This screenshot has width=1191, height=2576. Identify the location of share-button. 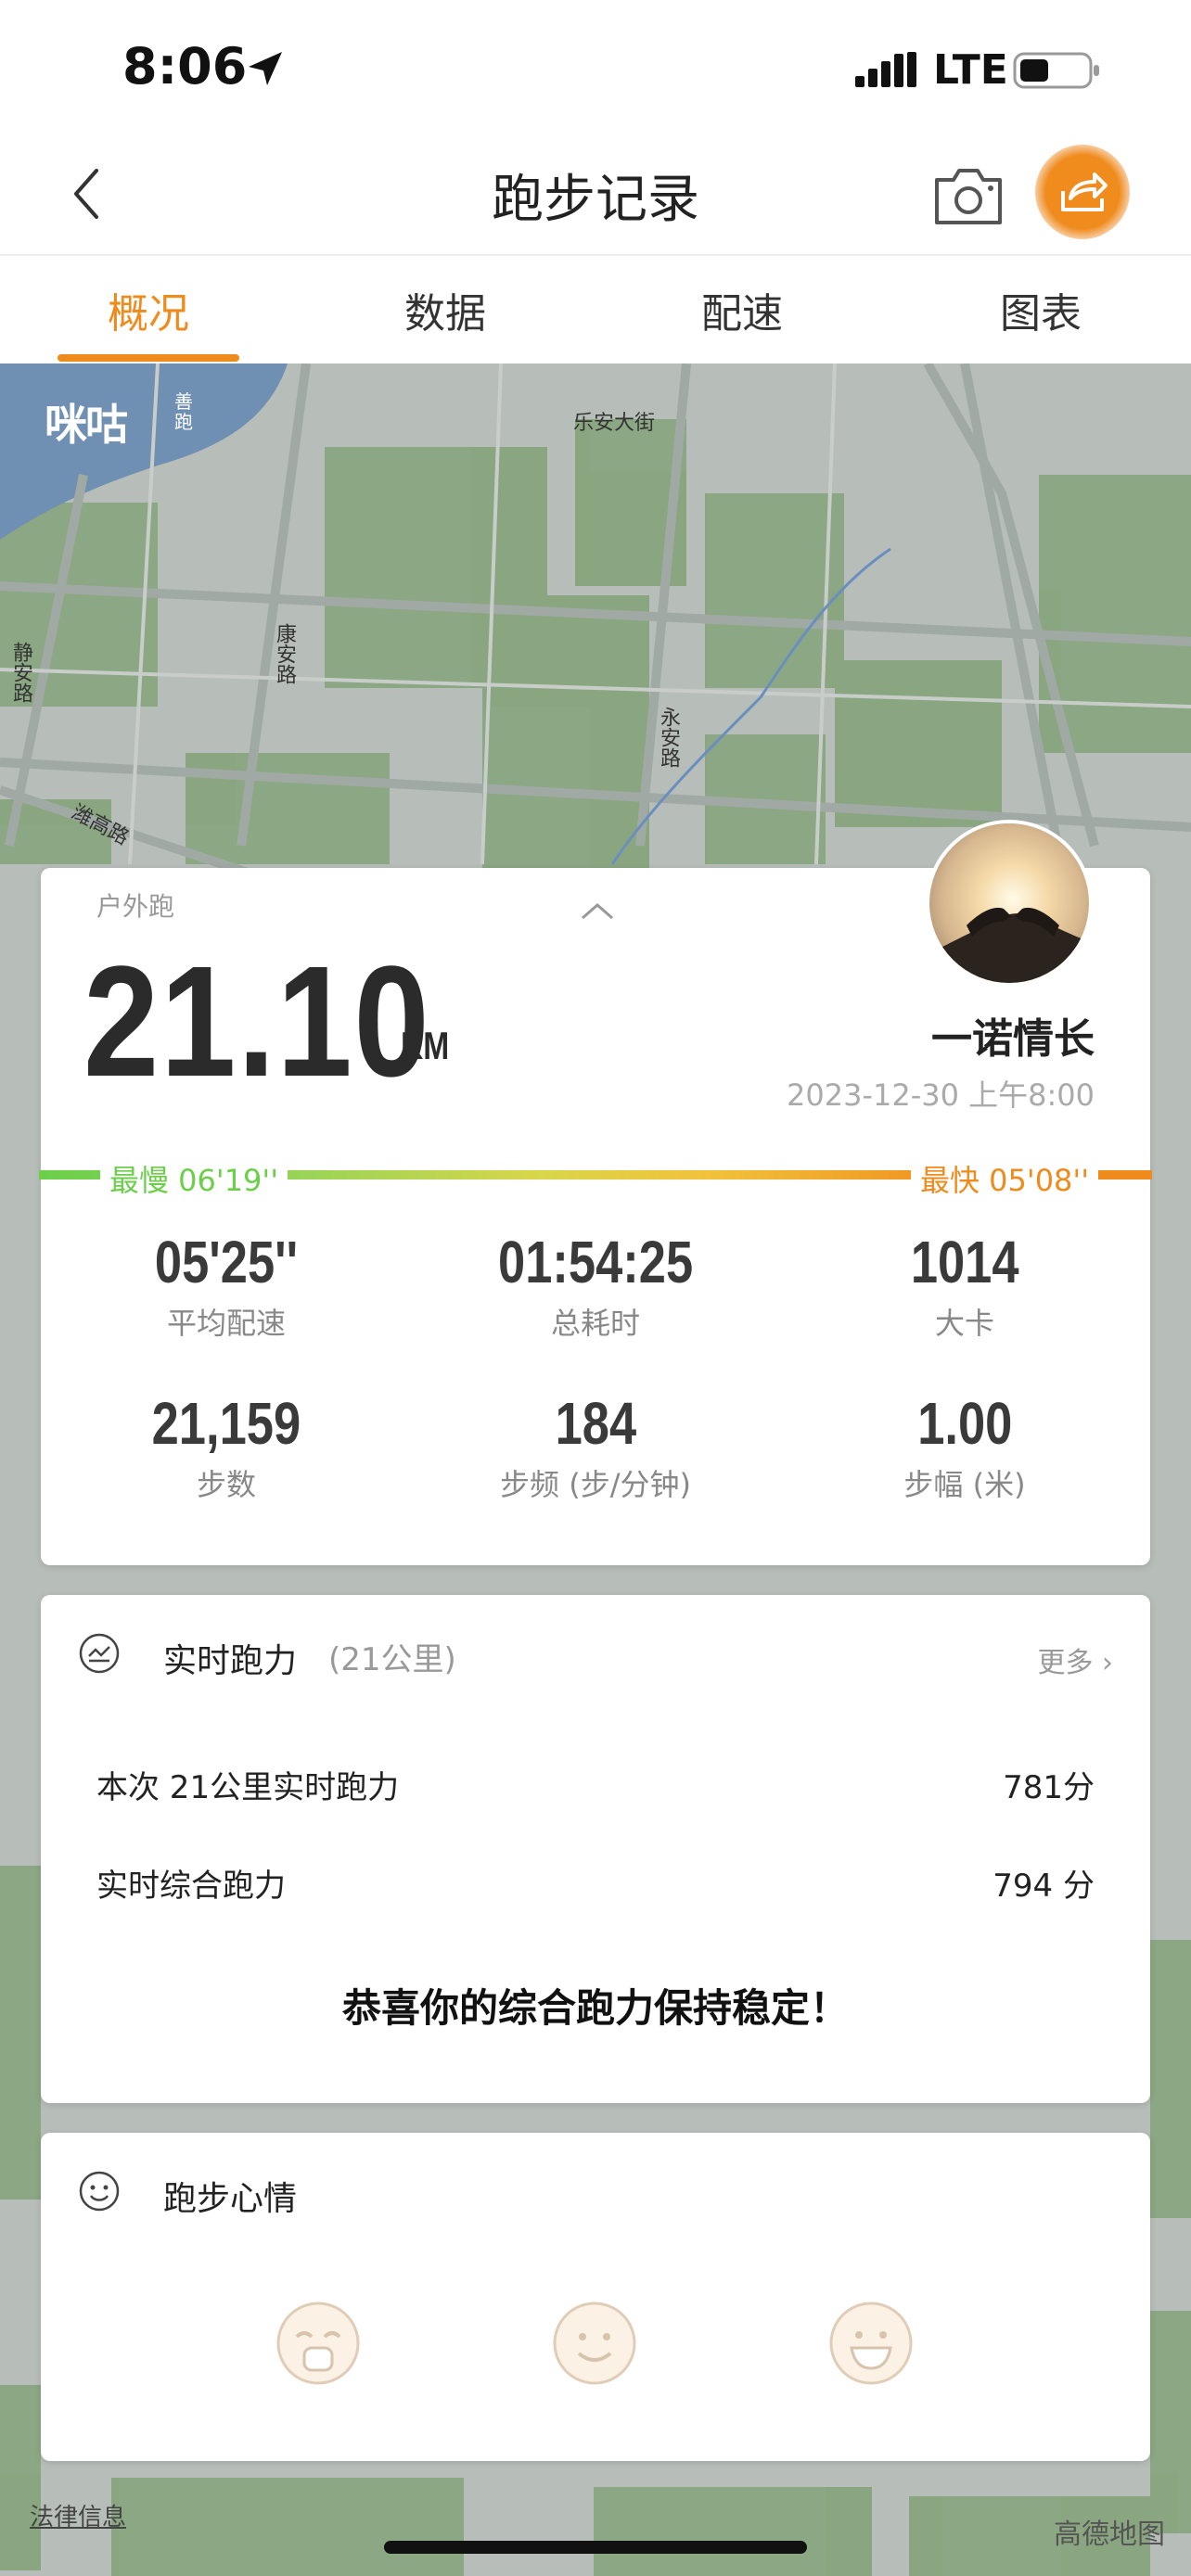
(1082, 192).